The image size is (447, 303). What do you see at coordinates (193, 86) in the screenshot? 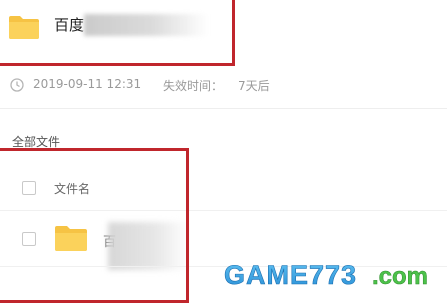
I see `expiry-label: 失效时间：` at bounding box center [193, 86].